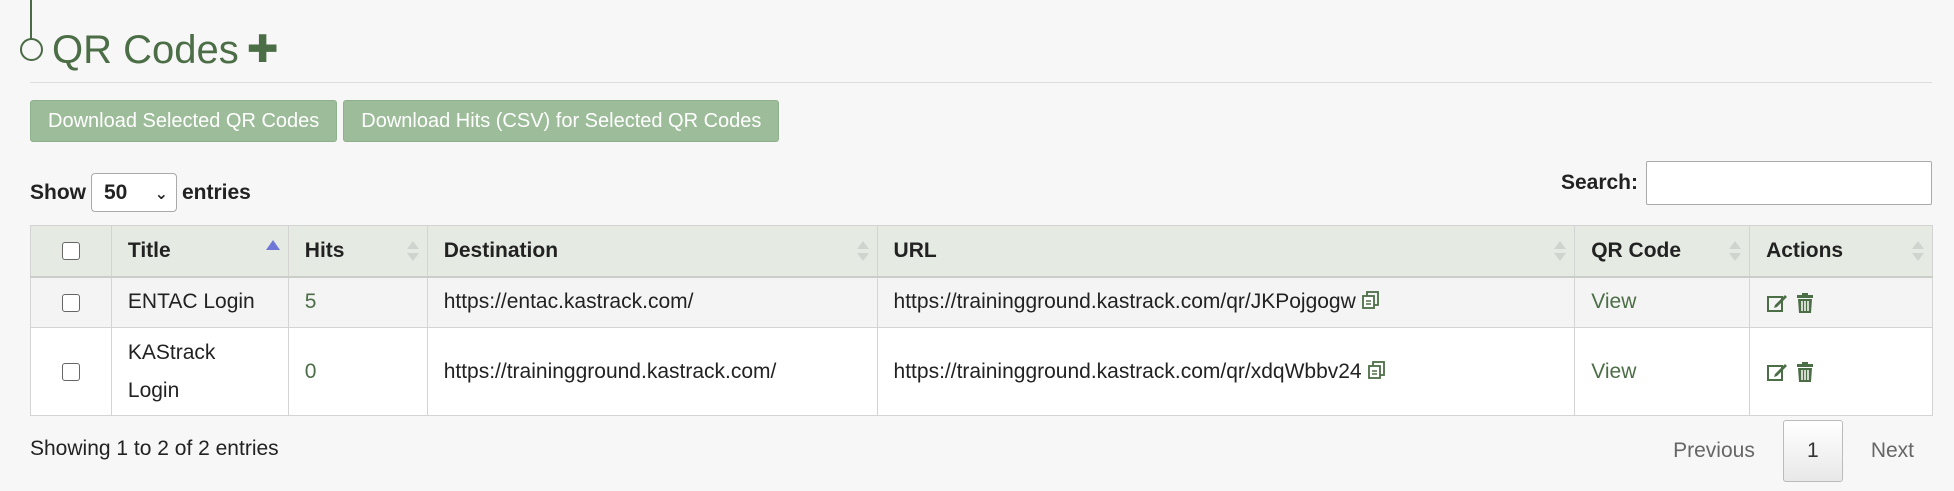  Describe the element at coordinates (272, 245) in the screenshot. I see `sort-ascending-icon` at that location.